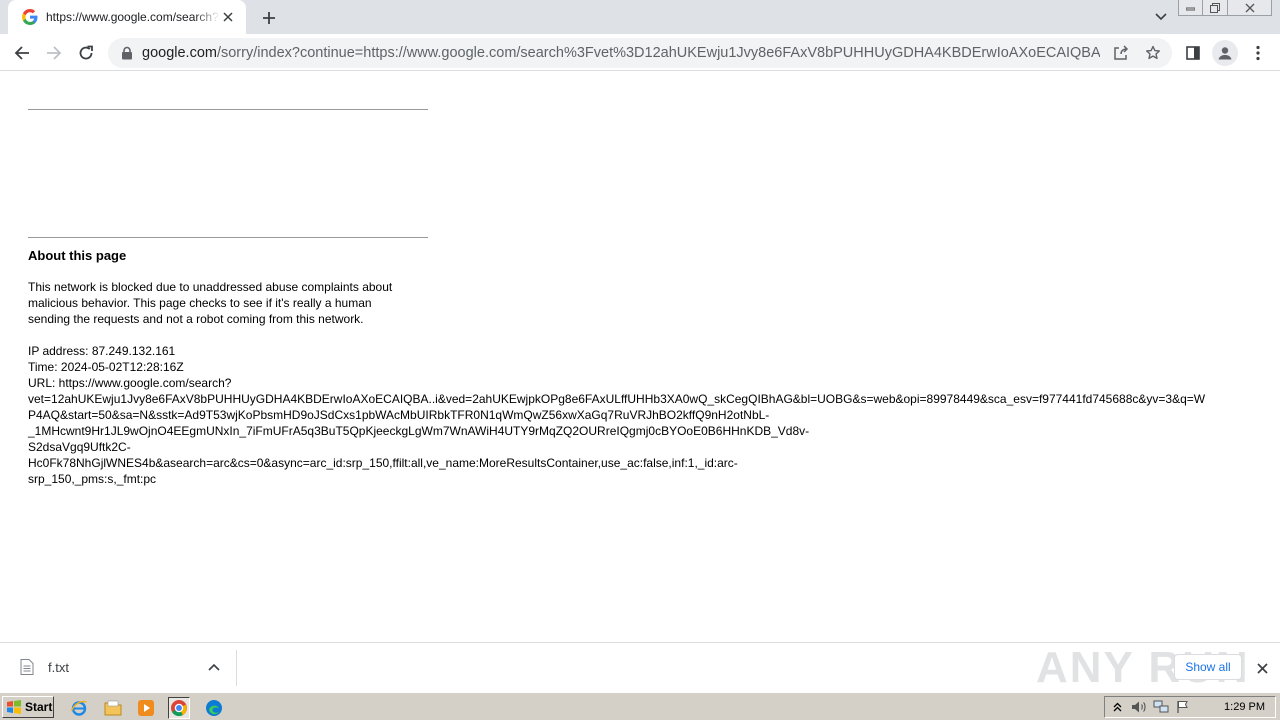 The height and width of the screenshot is (720, 1280). What do you see at coordinates (1262, 668) in the screenshot?
I see `close-shelf-icon` at bounding box center [1262, 668].